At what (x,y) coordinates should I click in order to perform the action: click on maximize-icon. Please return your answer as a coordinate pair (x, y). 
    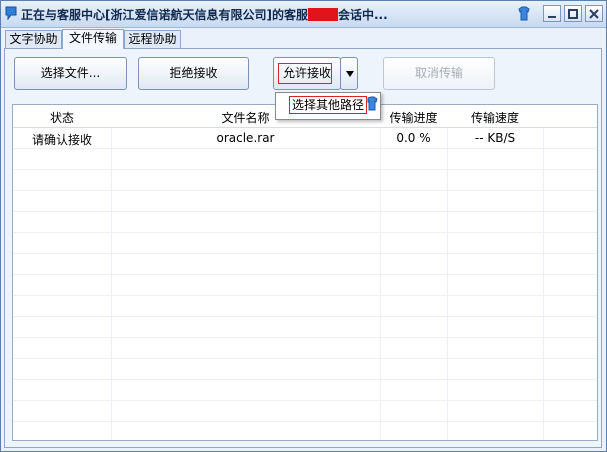
    Looking at the image, I should click on (573, 14).